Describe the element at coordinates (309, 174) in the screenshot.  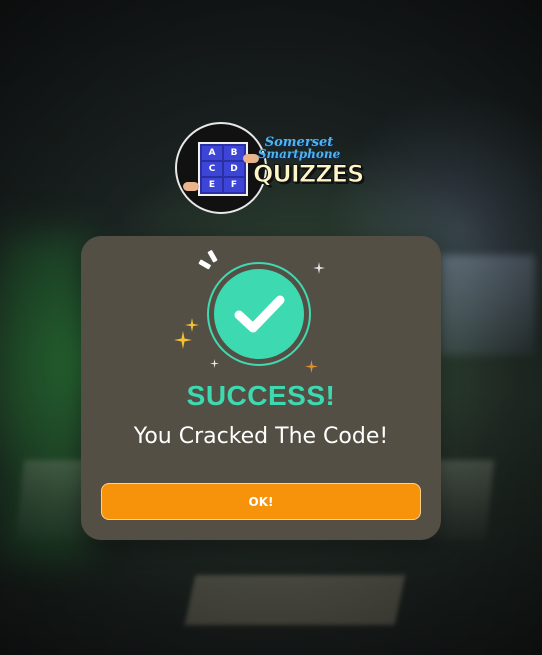
I see `logo-line-quizzes: QUIZZES` at that location.